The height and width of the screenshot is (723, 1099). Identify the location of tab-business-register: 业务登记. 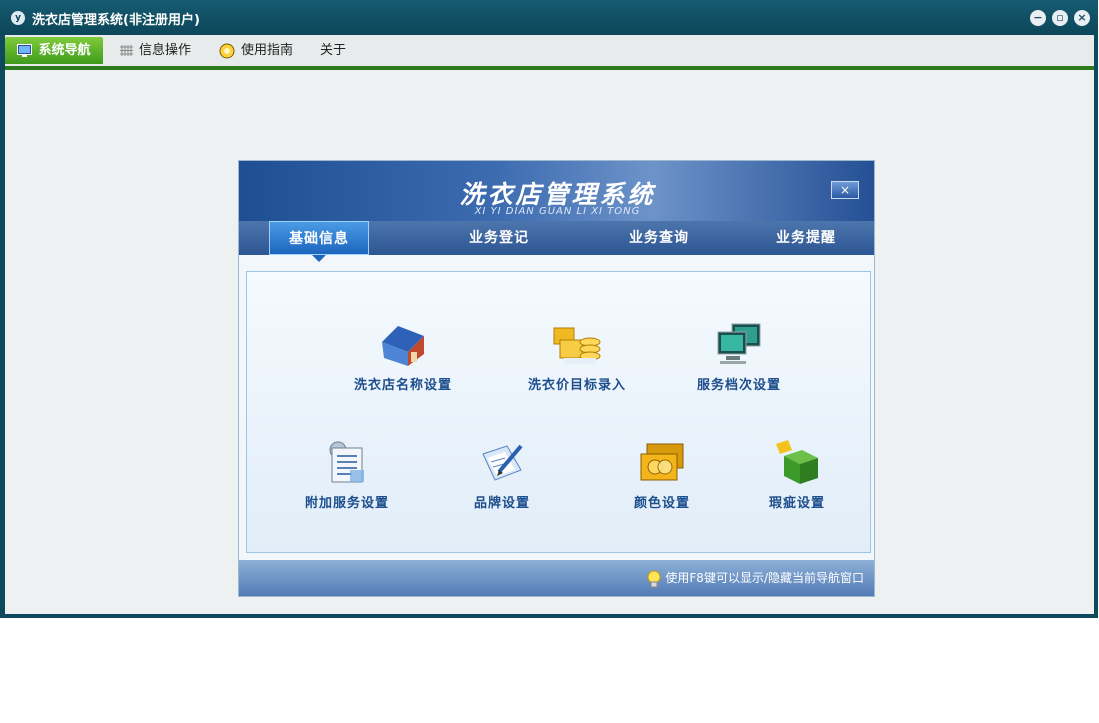
(499, 238).